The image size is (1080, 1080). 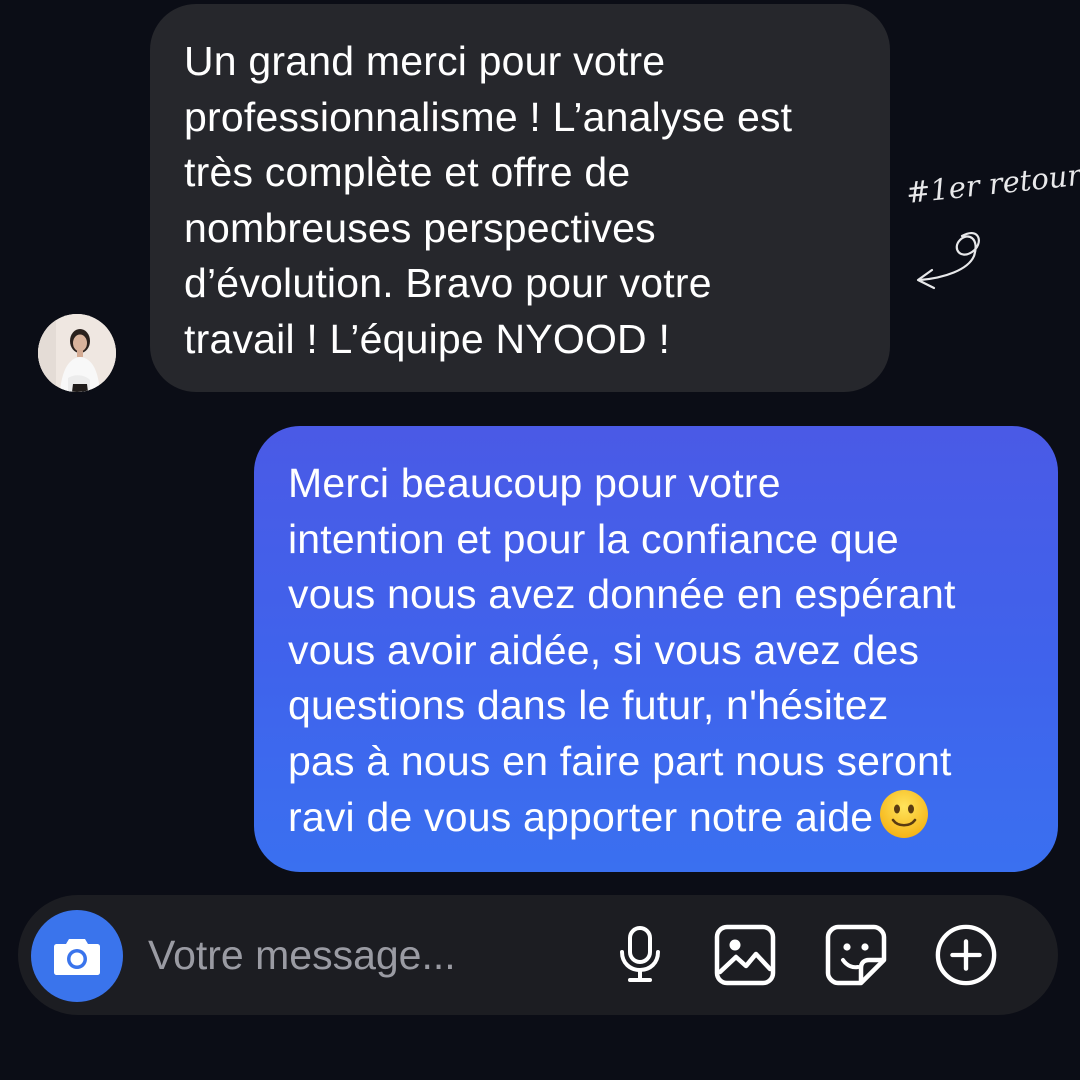 I want to click on image-icon, so click(x=745, y=955).